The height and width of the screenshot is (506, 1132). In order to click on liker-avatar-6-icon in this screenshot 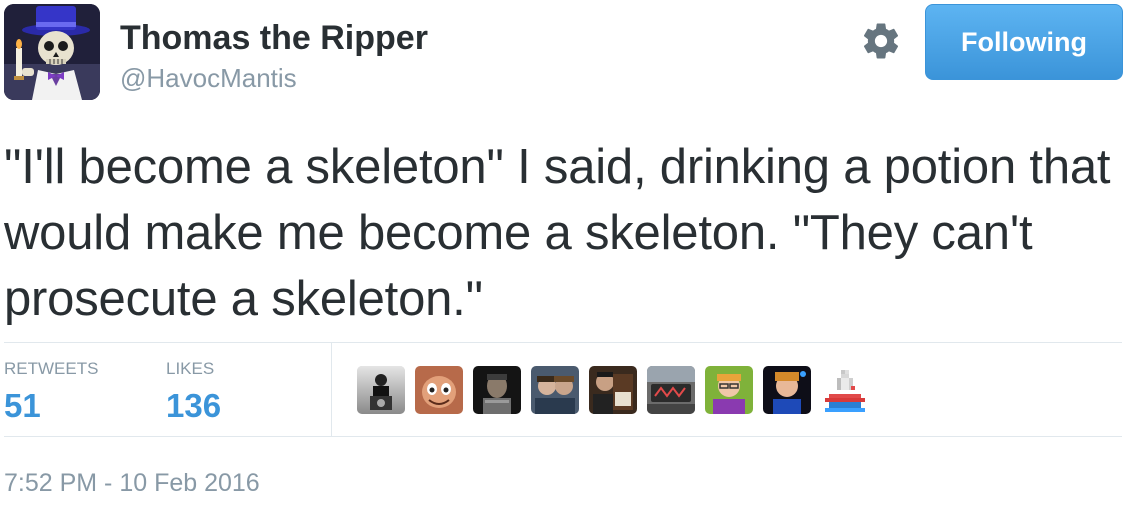, I will do `click(671, 390)`.